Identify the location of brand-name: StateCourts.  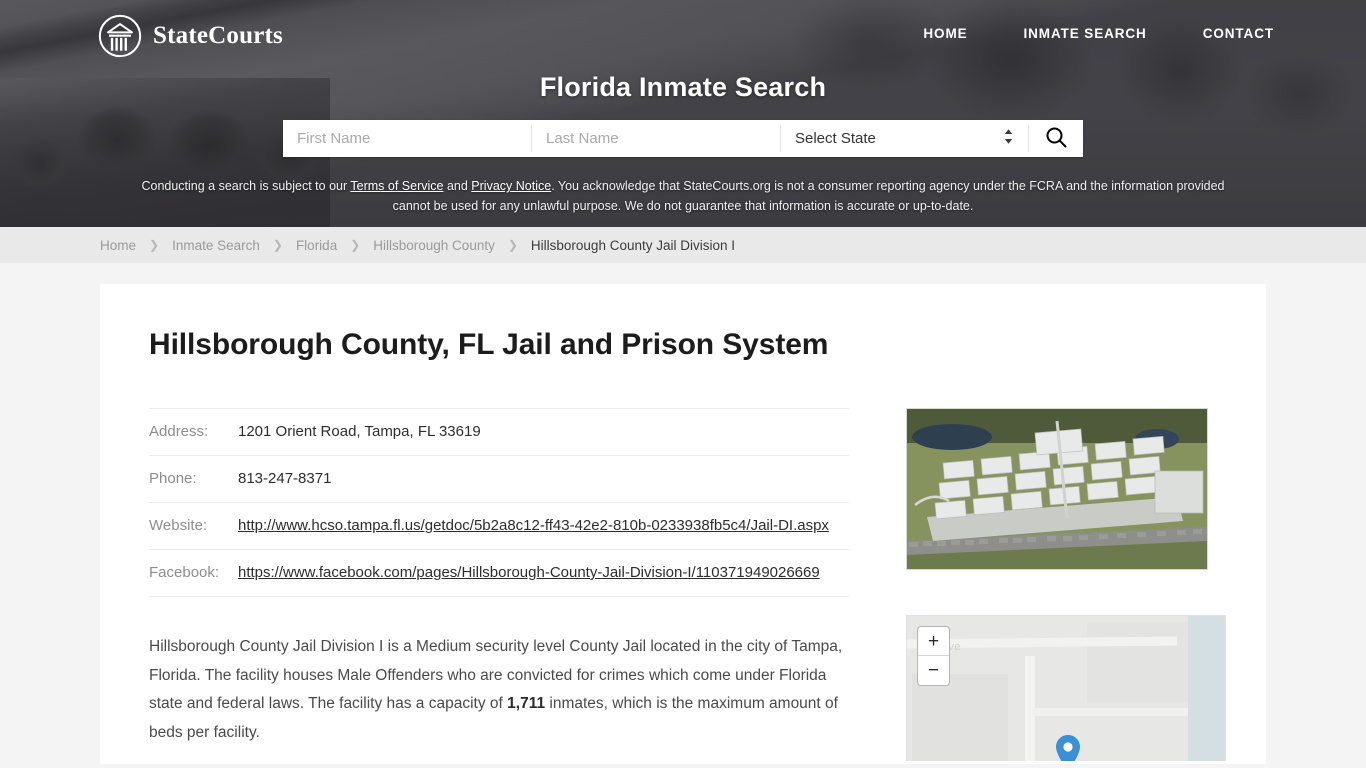
(218, 35).